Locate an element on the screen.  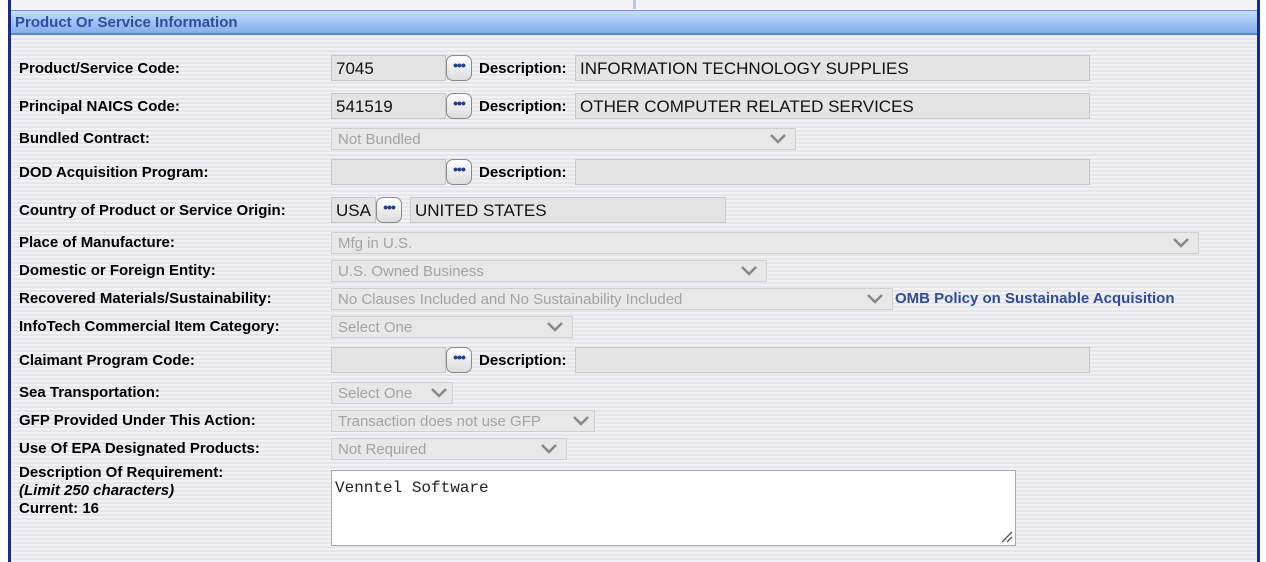
claimant-desc-label: Description: is located at coordinates (523, 360).